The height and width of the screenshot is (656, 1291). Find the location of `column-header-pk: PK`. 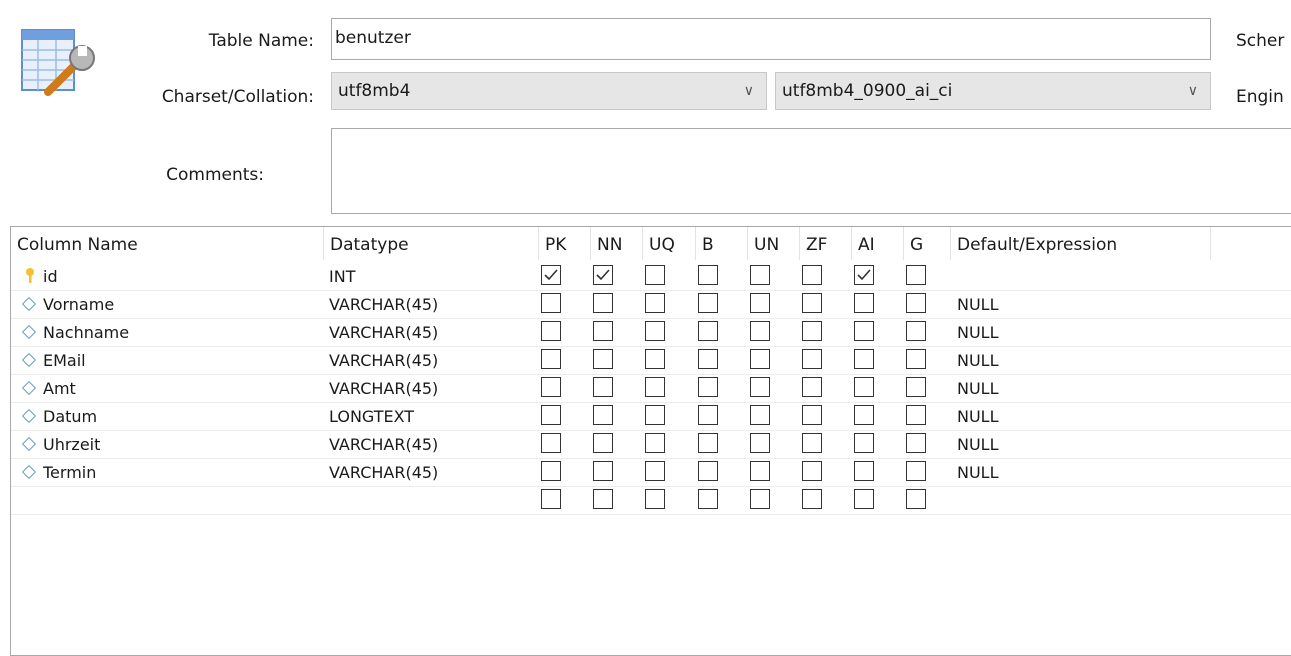

column-header-pk: PK is located at coordinates (565, 243).